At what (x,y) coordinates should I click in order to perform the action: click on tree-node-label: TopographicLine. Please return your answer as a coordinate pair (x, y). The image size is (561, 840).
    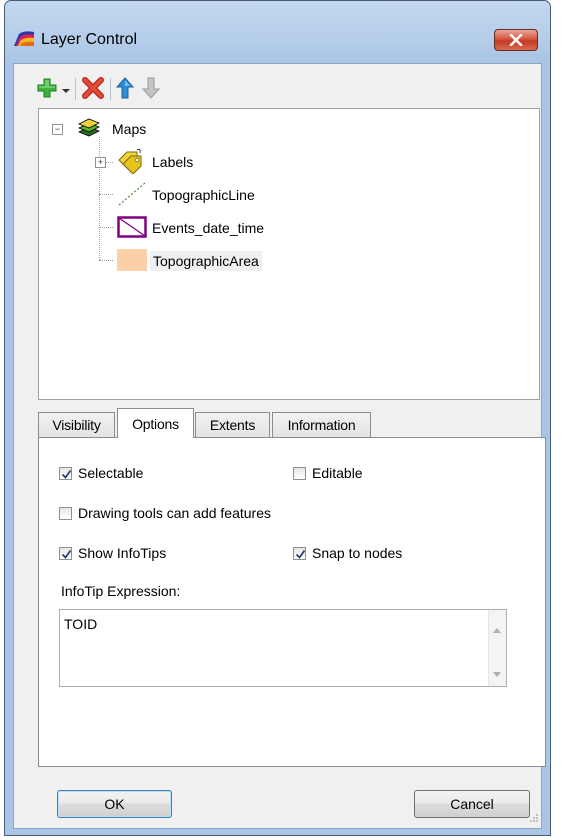
    Looking at the image, I should click on (203, 195).